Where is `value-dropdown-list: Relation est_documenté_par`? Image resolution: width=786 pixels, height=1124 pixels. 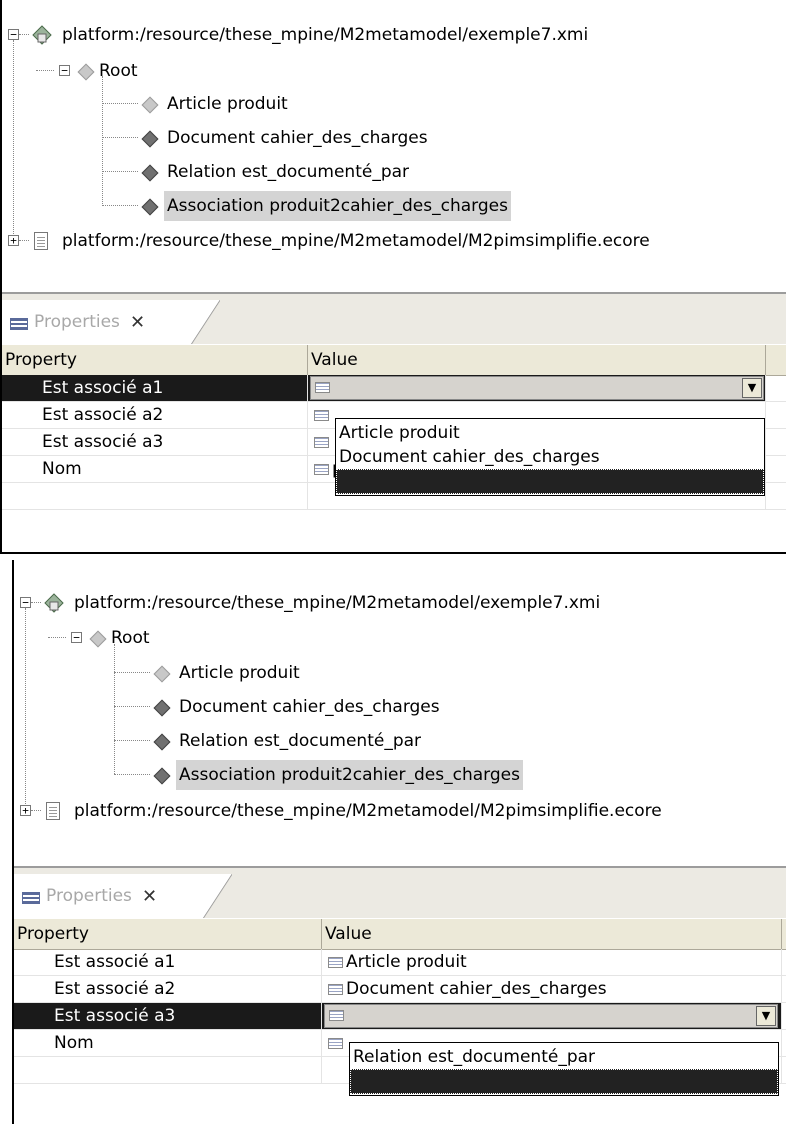
value-dropdown-list: Relation est_documenté_par is located at coordinates (564, 1069).